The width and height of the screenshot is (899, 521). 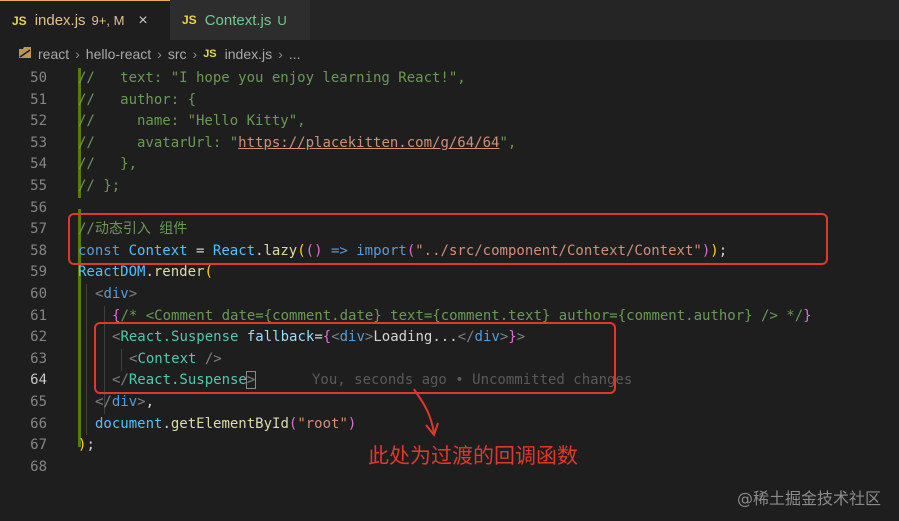 What do you see at coordinates (150, 402) in the screenshot?
I see `code-token: ,` at bounding box center [150, 402].